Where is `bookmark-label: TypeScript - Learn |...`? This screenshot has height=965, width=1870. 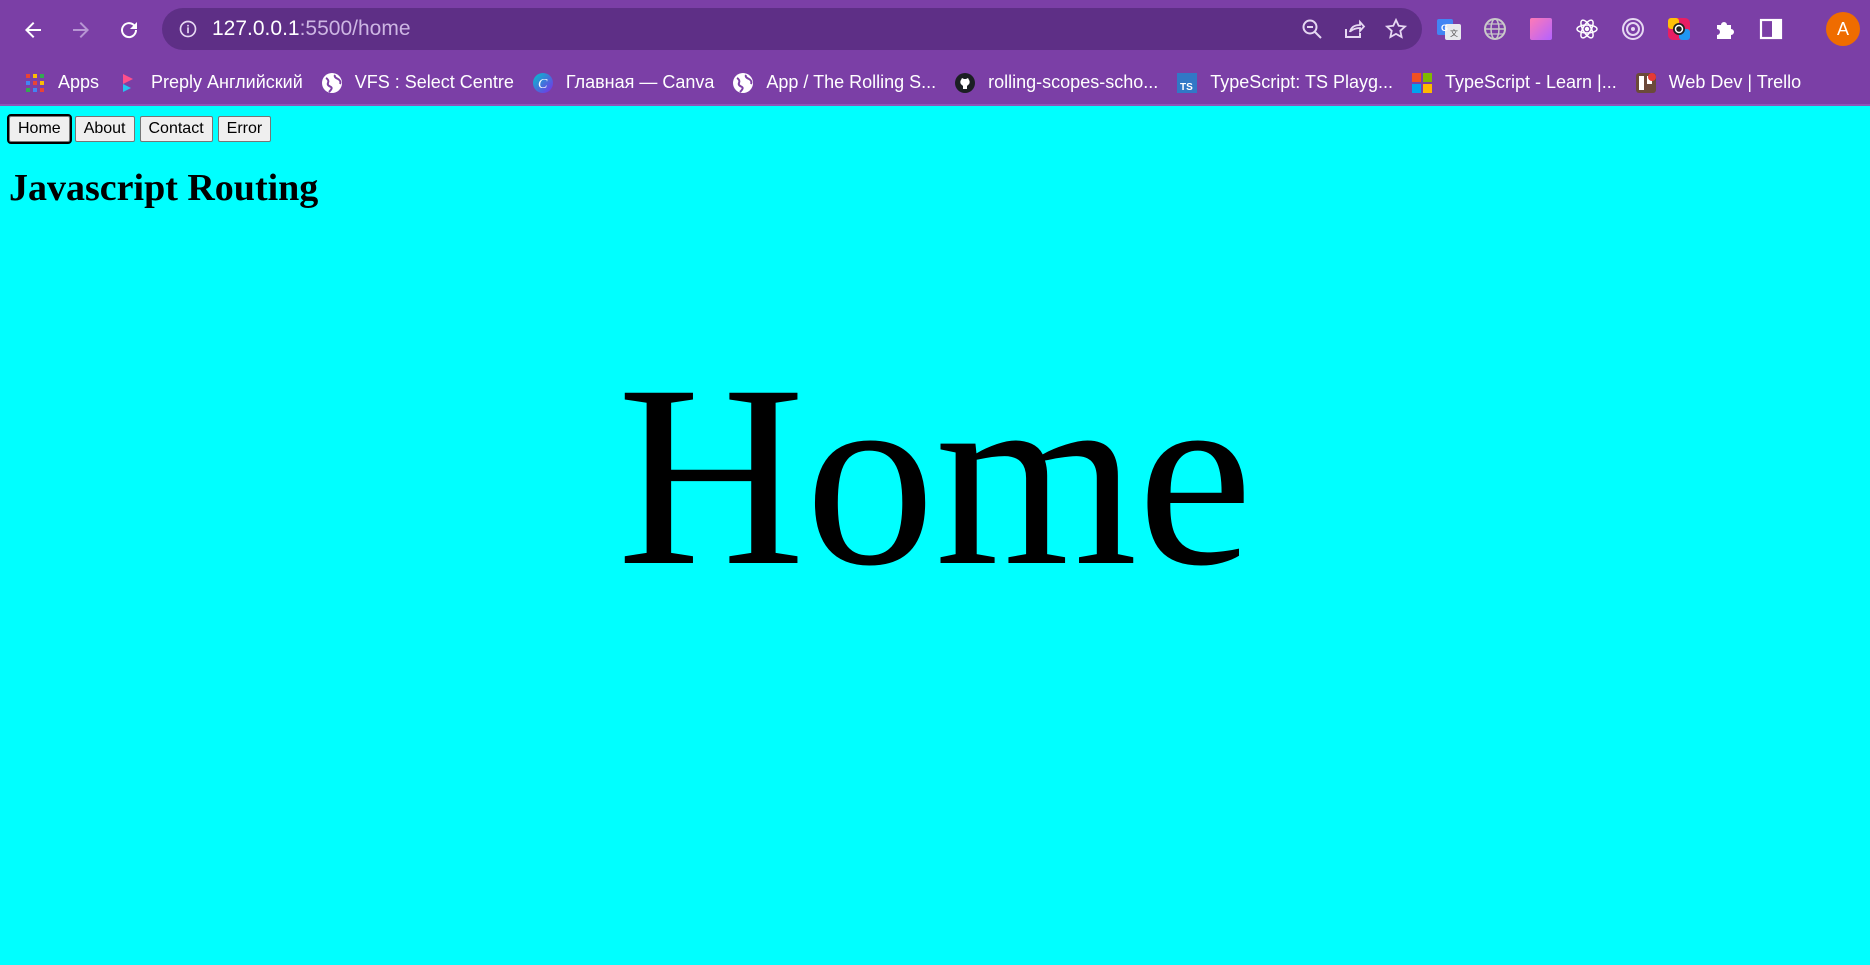 bookmark-label: TypeScript - Learn |... is located at coordinates (1530, 82).